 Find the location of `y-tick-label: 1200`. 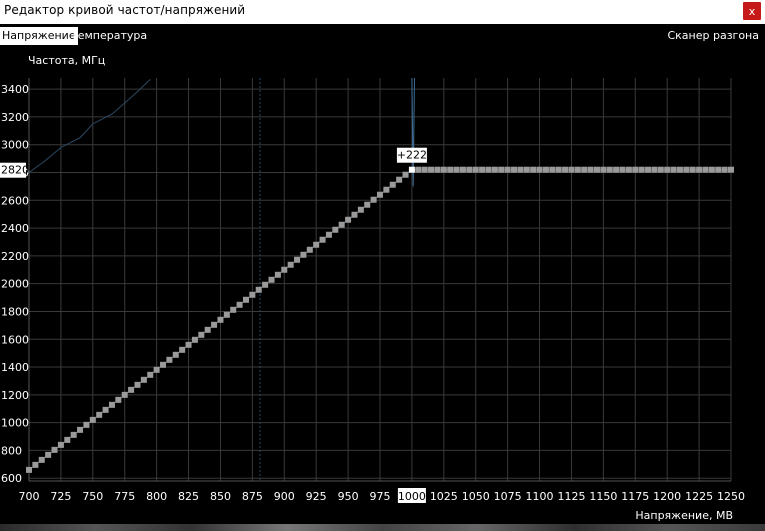

y-tick-label: 1200 is located at coordinates (15, 395).